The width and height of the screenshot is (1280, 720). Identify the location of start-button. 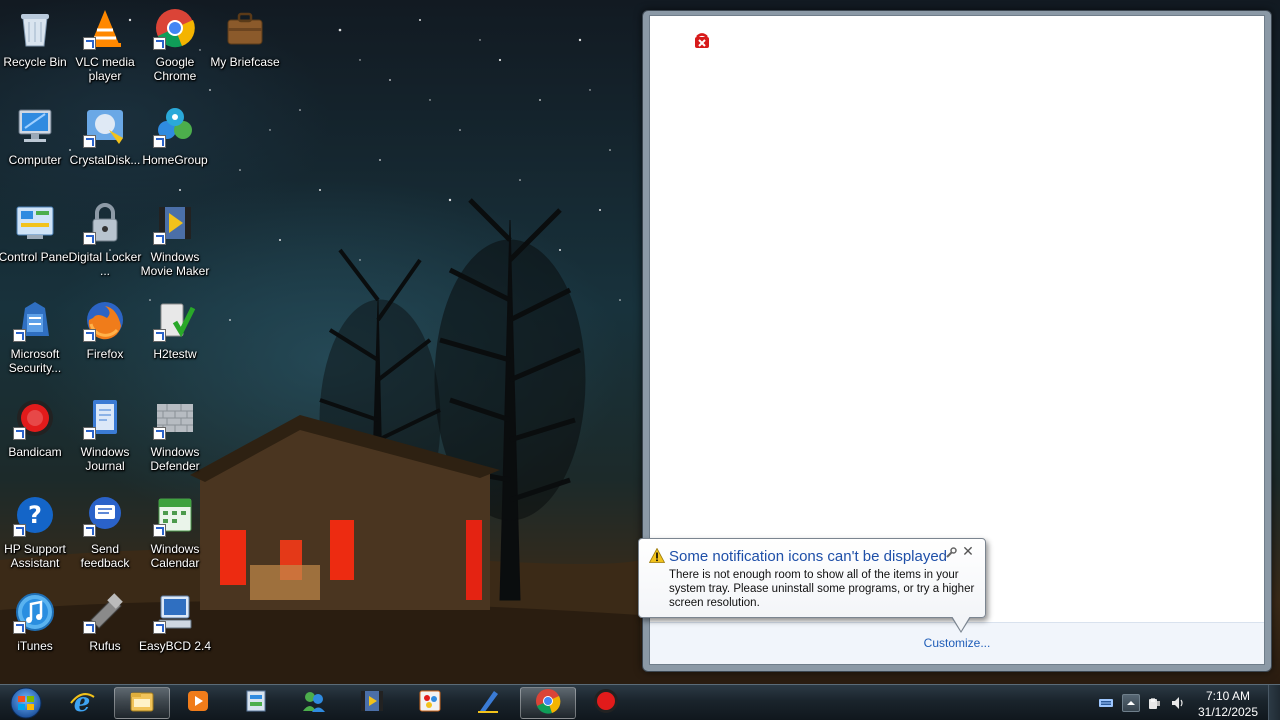
(26, 703).